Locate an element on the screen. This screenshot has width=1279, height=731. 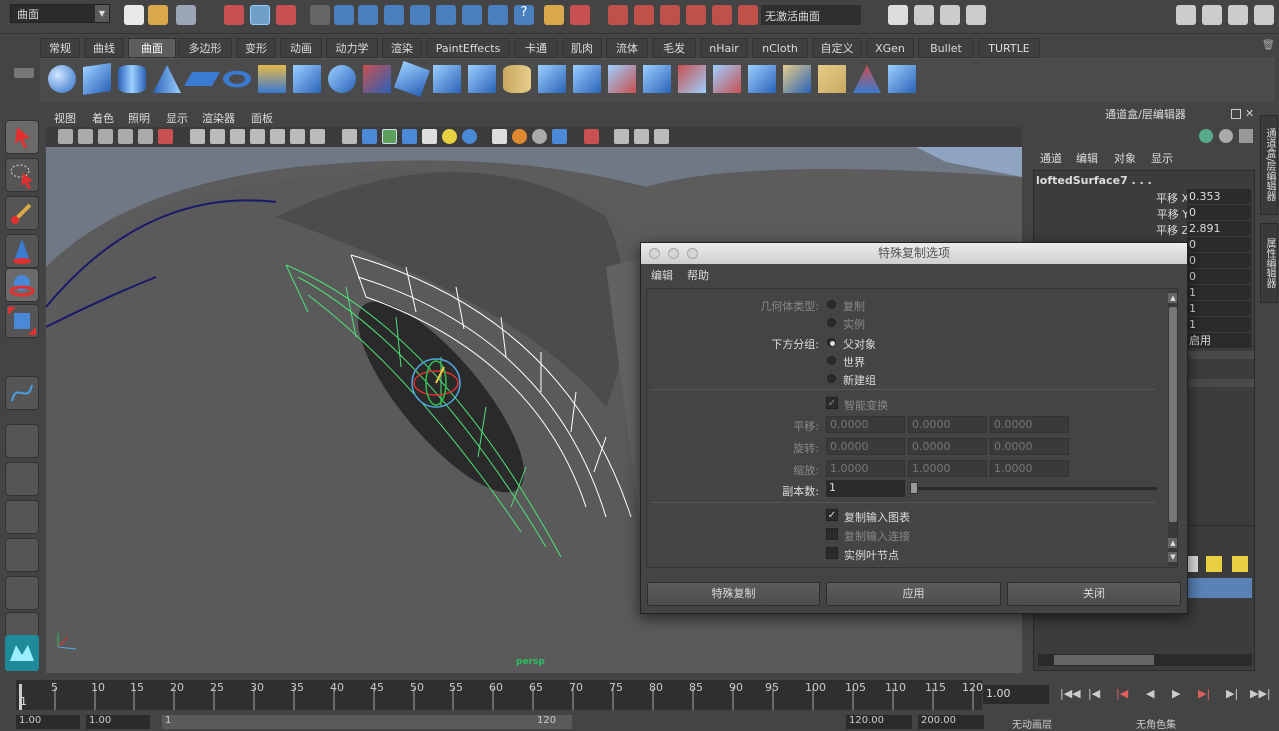
duplicate-special-button: 特殊复制 is located at coordinates (733, 594).